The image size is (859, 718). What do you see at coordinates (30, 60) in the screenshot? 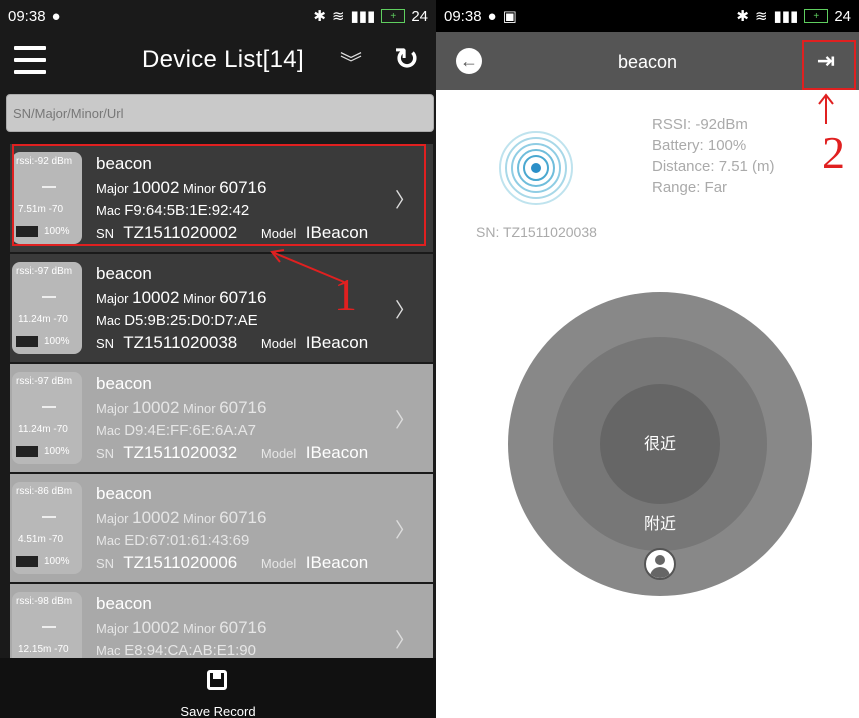
I see `menu-icon` at bounding box center [30, 60].